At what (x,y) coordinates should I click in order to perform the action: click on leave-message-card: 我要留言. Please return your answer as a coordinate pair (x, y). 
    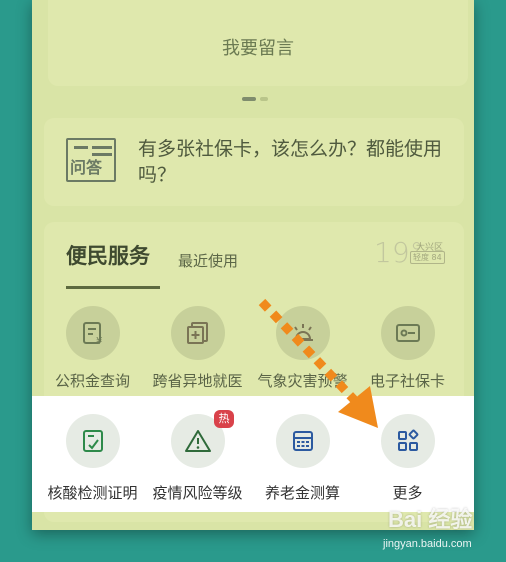
    Looking at the image, I should click on (258, 43).